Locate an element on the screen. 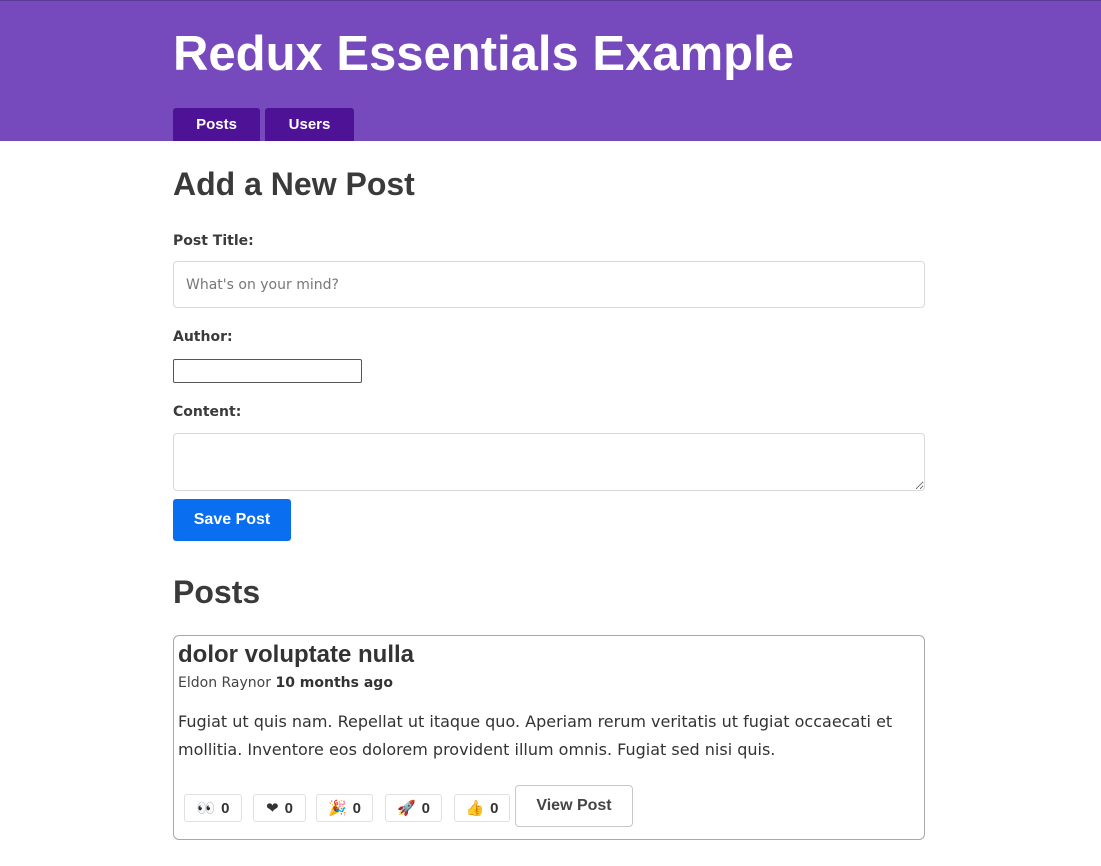  reaction-rocket-button: 🚀 0 is located at coordinates (413, 808).